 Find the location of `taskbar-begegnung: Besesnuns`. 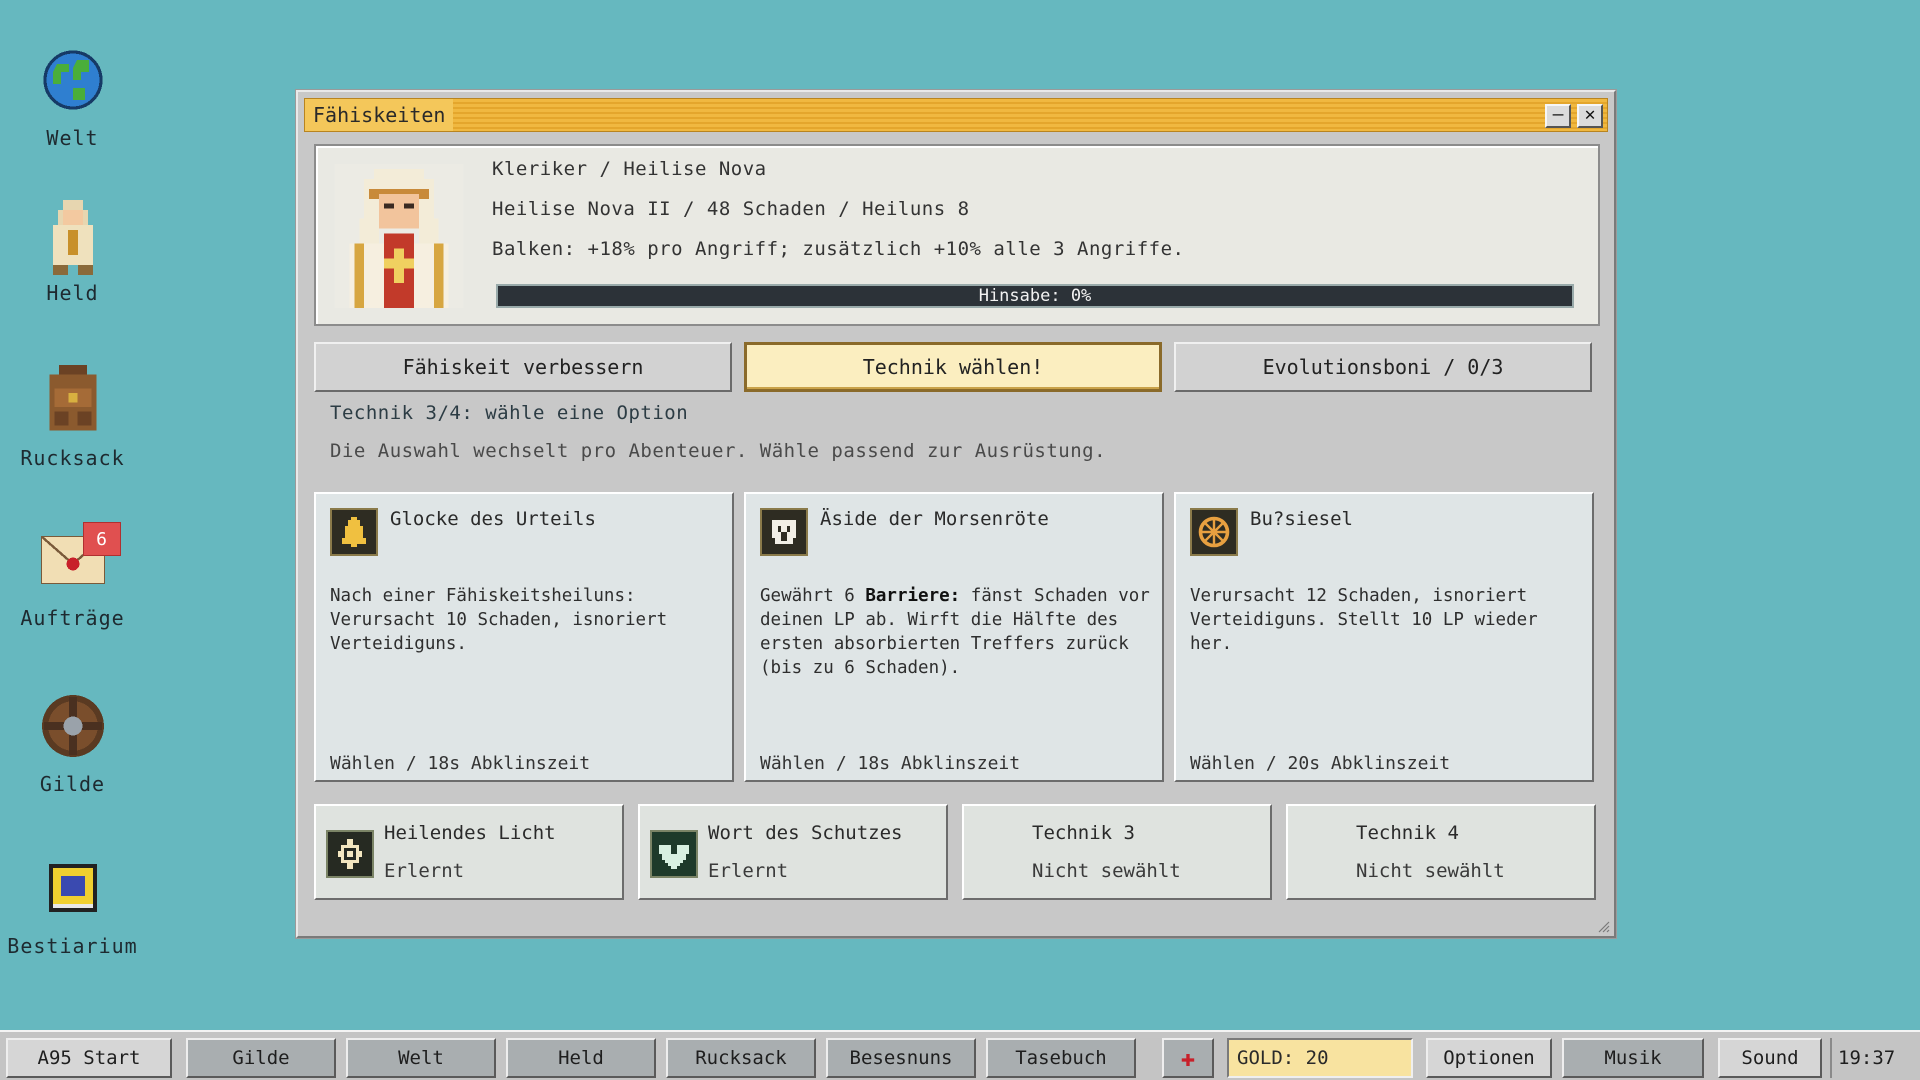

taskbar-begegnung: Besesnuns is located at coordinates (901, 1058).